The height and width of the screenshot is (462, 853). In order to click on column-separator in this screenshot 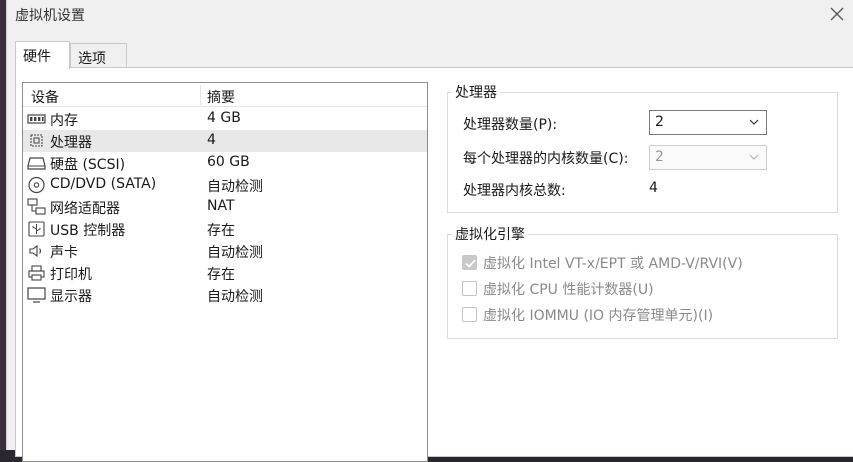, I will do `click(200, 95)`.